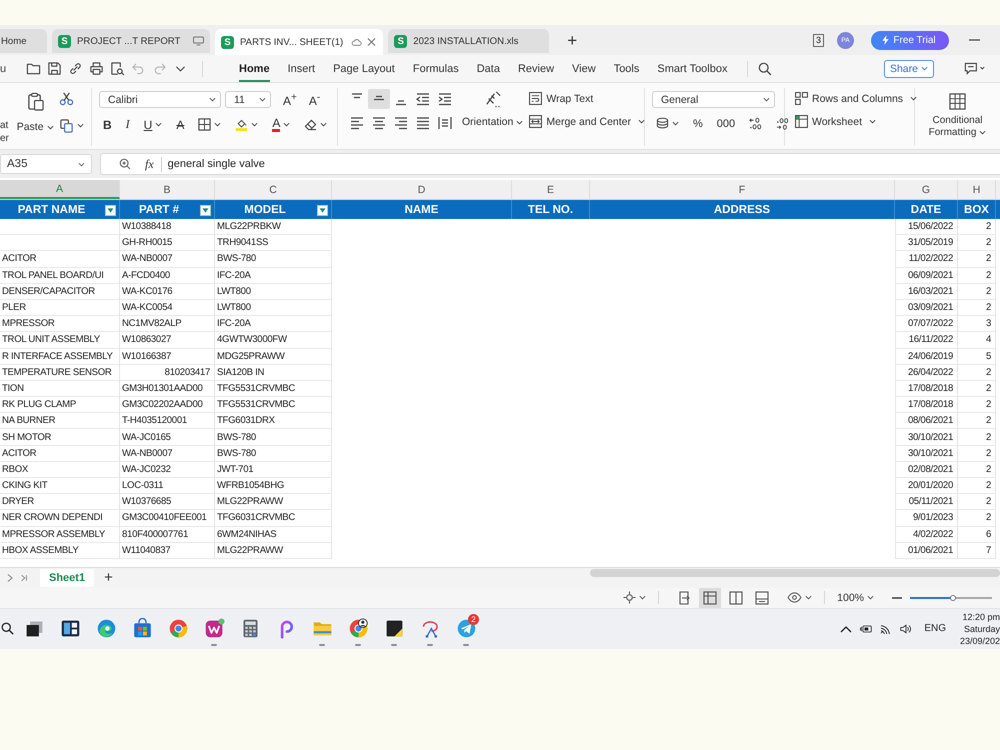 Image resolution: width=1000 pixels, height=750 pixels. What do you see at coordinates (167, 209) in the screenshot?
I see `column-header: PART #` at bounding box center [167, 209].